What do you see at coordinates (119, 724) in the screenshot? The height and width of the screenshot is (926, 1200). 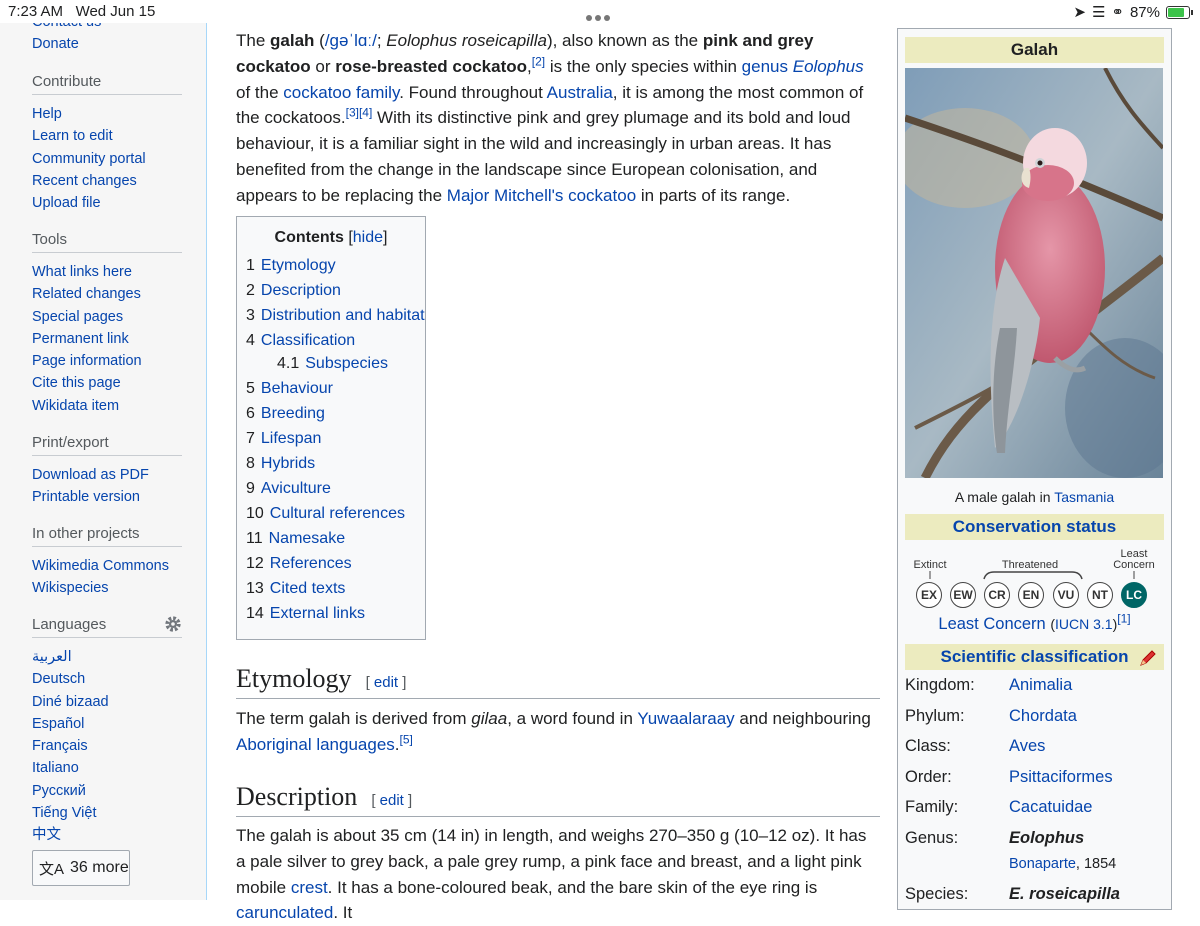 I see `language-link-3: Español` at bounding box center [119, 724].